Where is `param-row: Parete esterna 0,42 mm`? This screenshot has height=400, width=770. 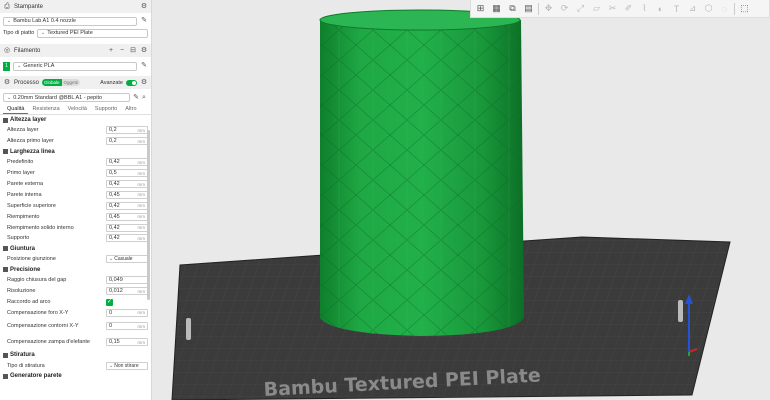
param-row: Parete esterna 0,42 mm is located at coordinates (75, 184).